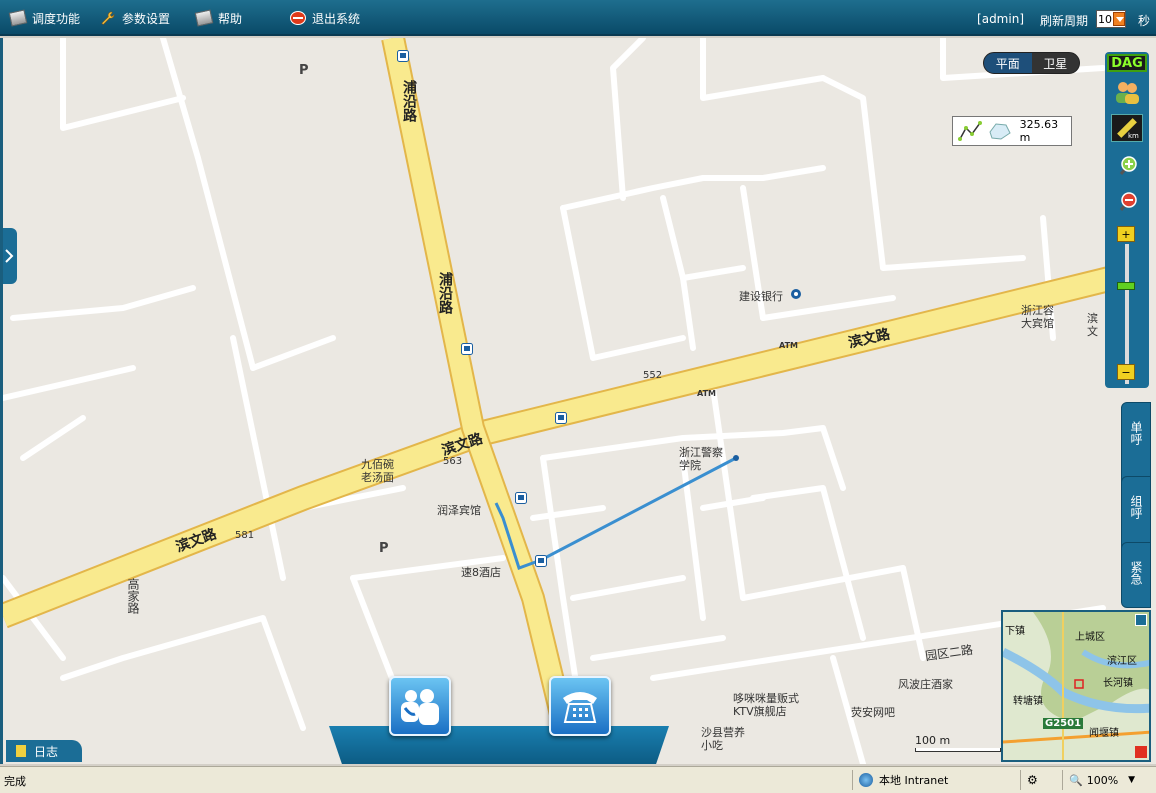  What do you see at coordinates (18, 18) in the screenshot?
I see `dispatch-icon` at bounding box center [18, 18].